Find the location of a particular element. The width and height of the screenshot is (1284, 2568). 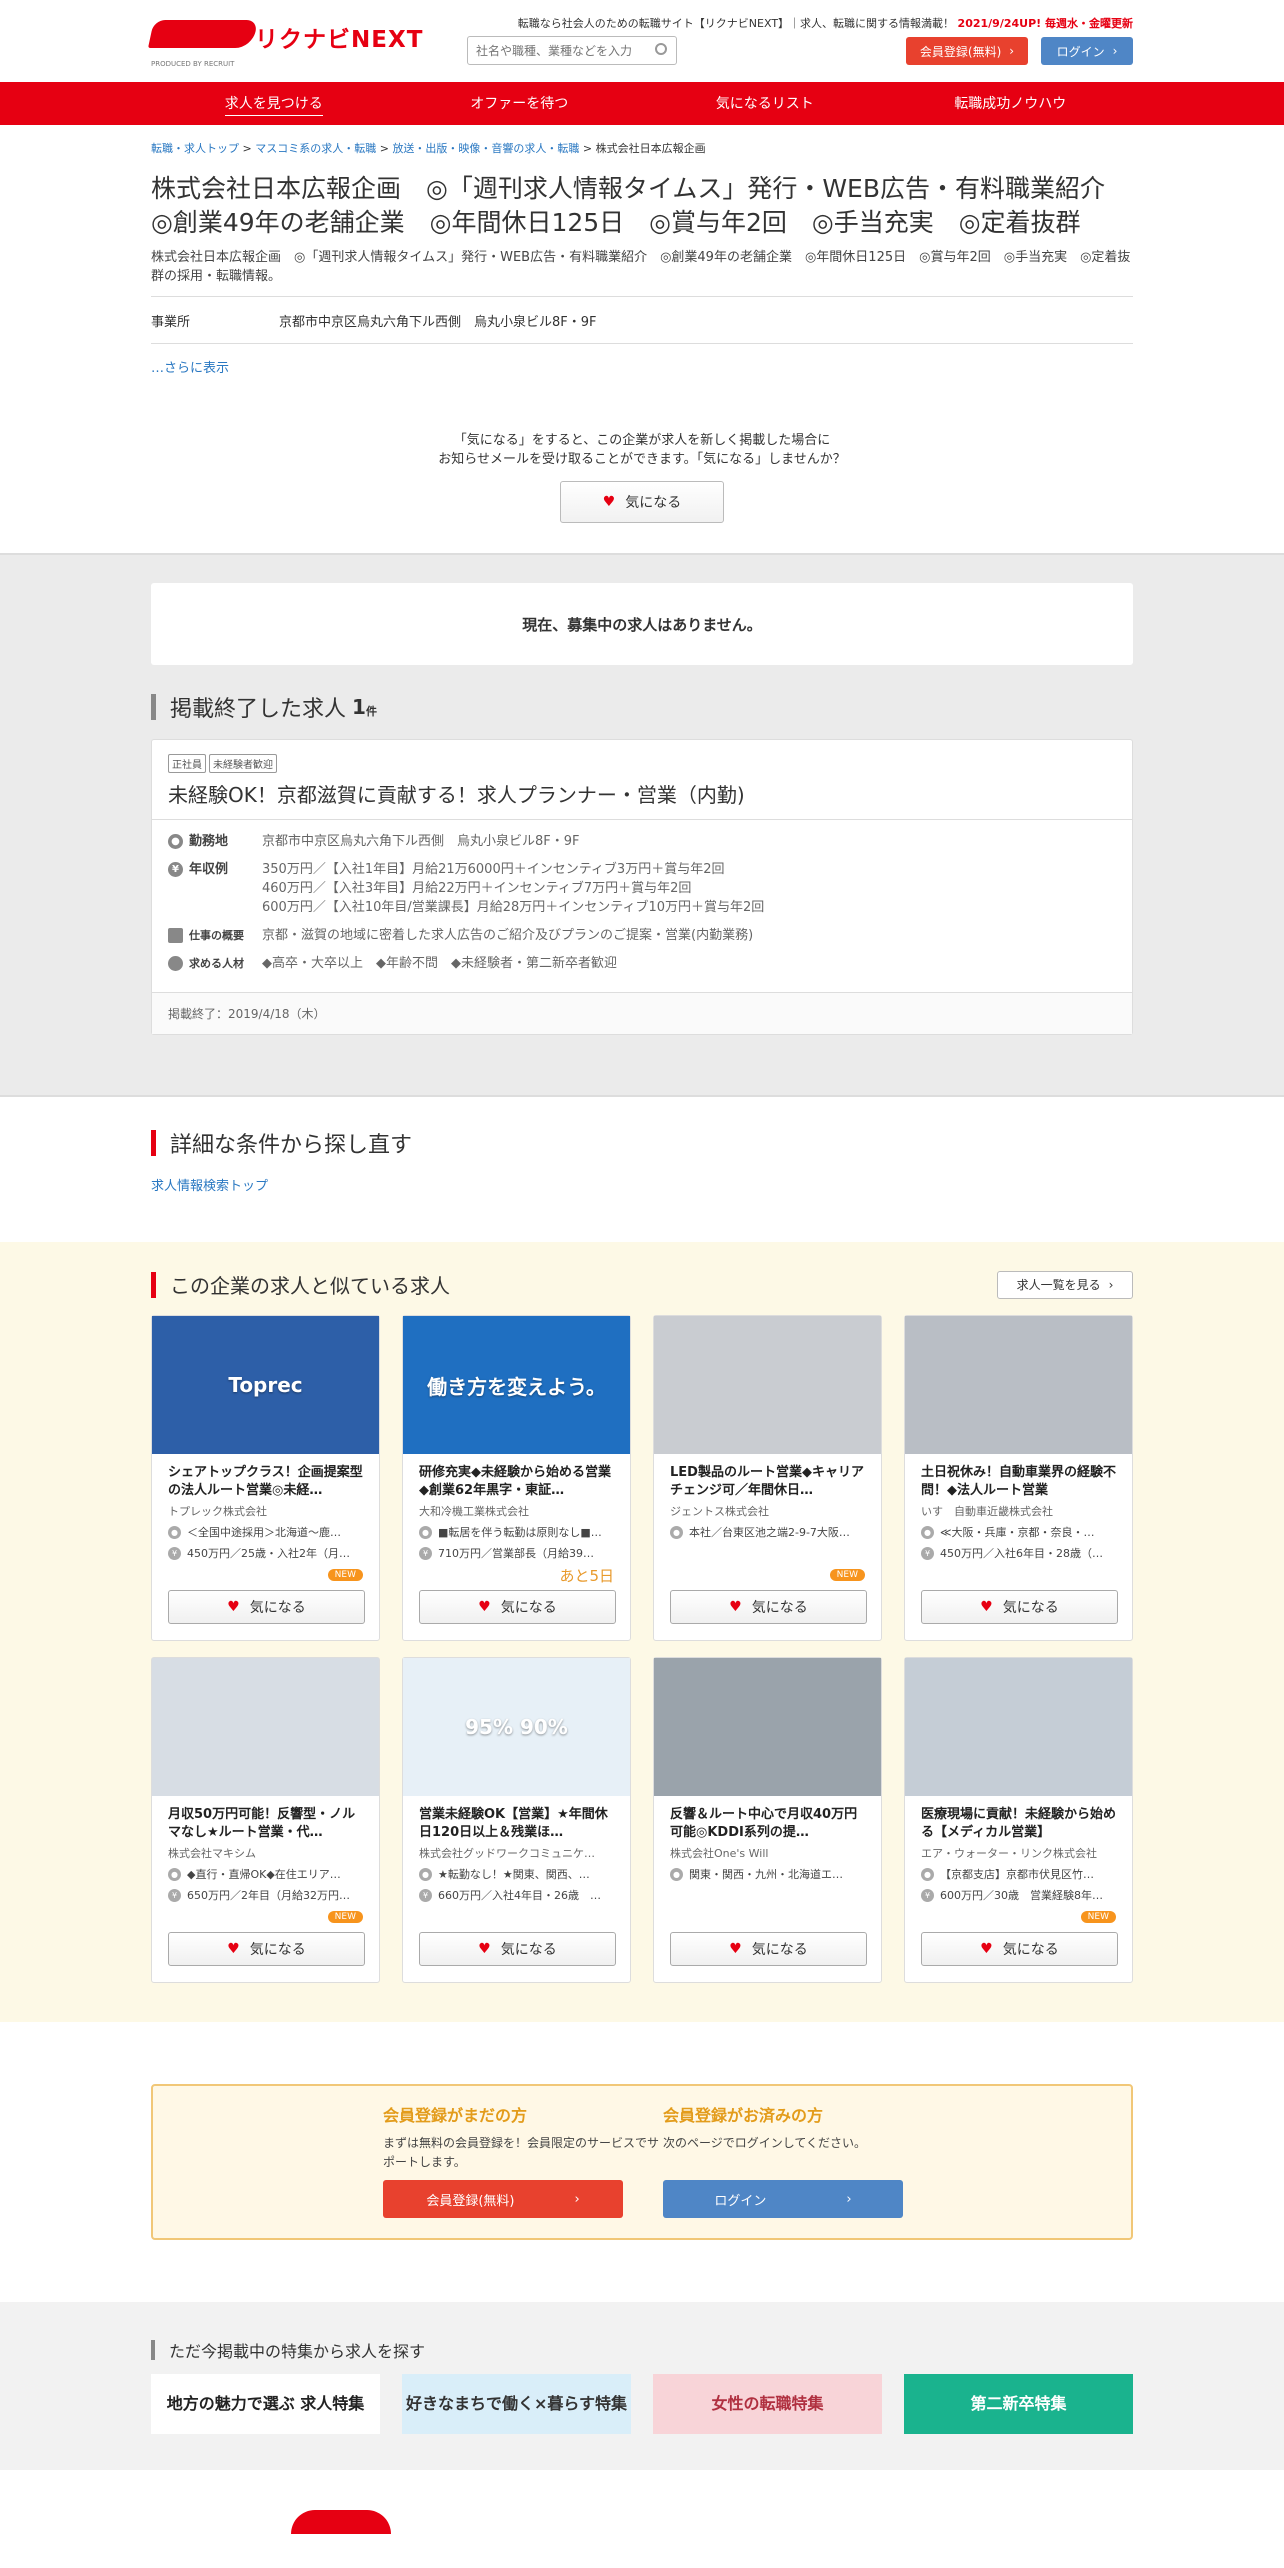

search-icon is located at coordinates (661, 49).